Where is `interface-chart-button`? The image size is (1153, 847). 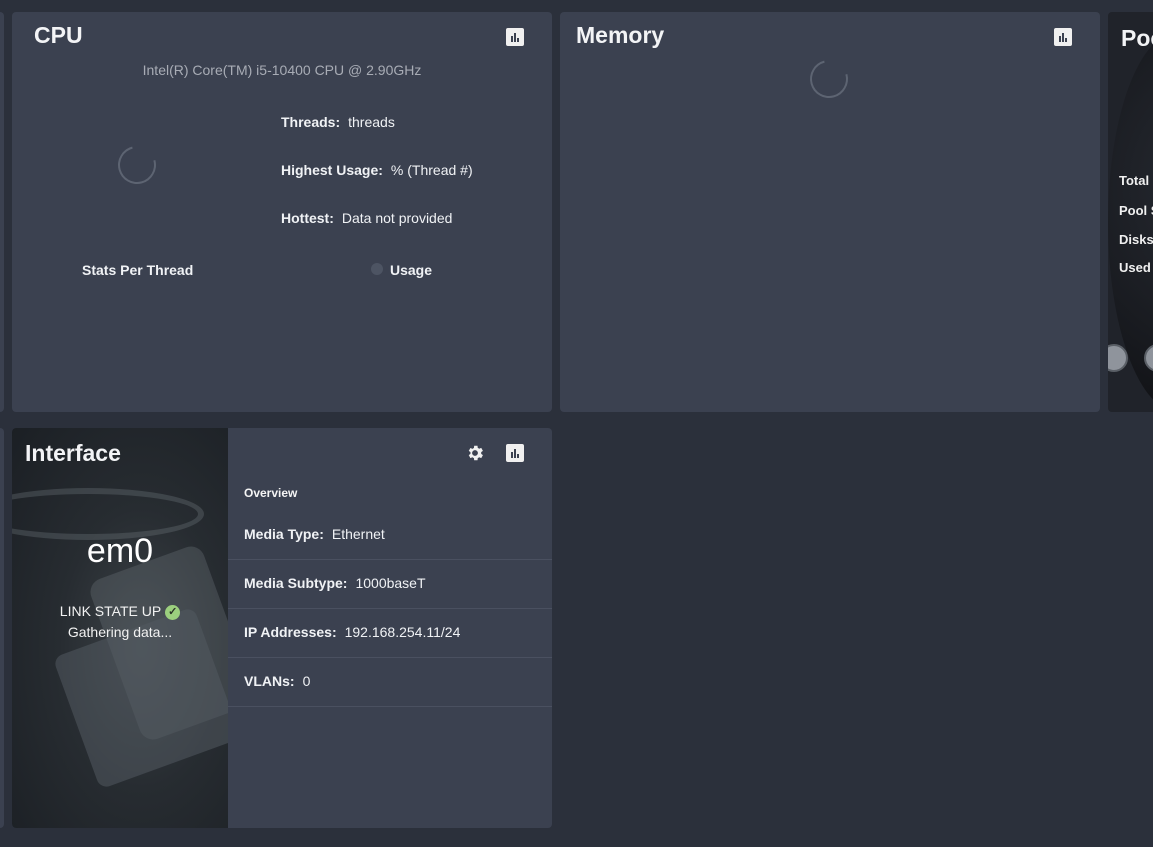 interface-chart-button is located at coordinates (515, 453).